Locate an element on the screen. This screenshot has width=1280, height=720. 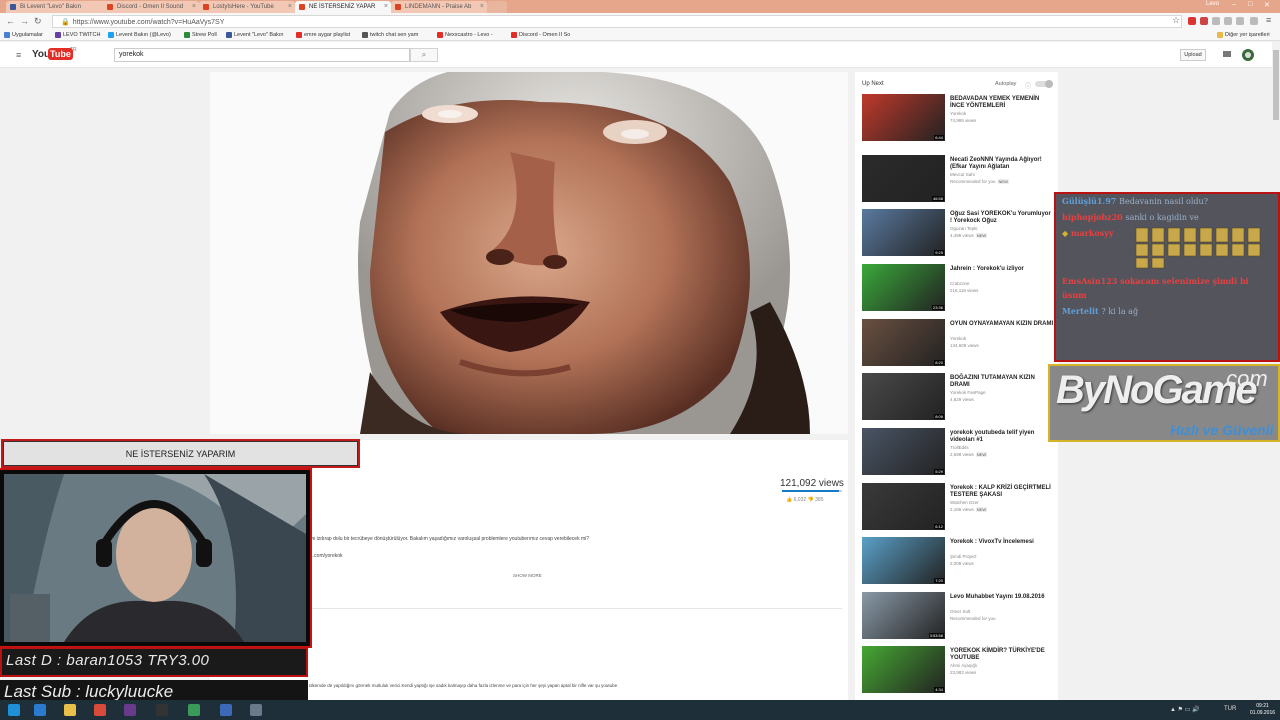
browser-tab: LostyIsHere - YouTube × is located at coordinates (247, 7).